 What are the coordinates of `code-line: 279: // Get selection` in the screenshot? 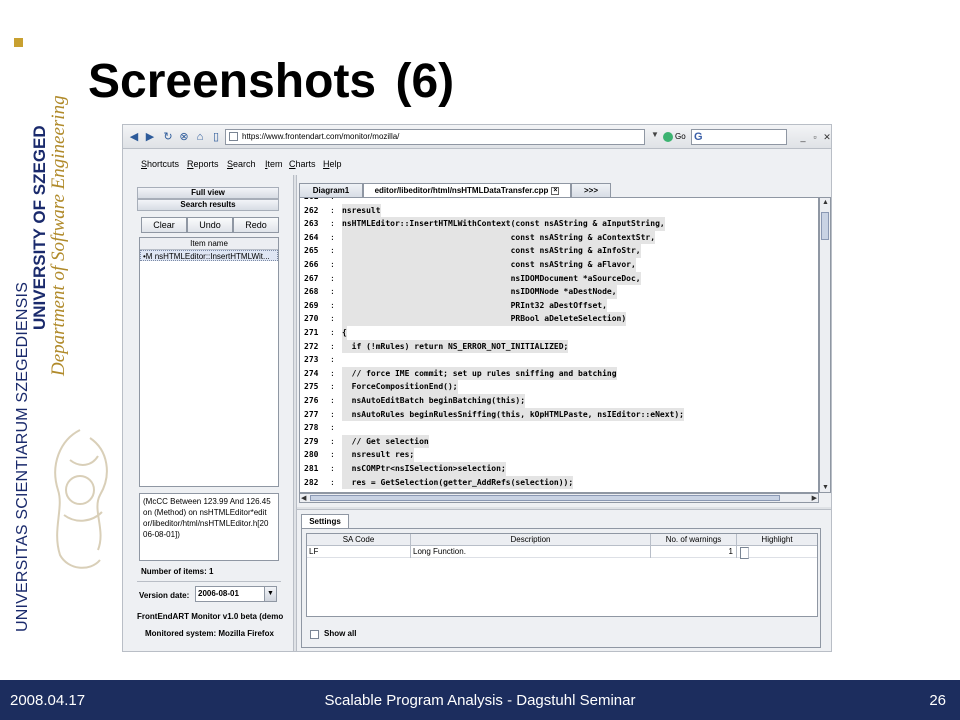 It's located at (559, 441).